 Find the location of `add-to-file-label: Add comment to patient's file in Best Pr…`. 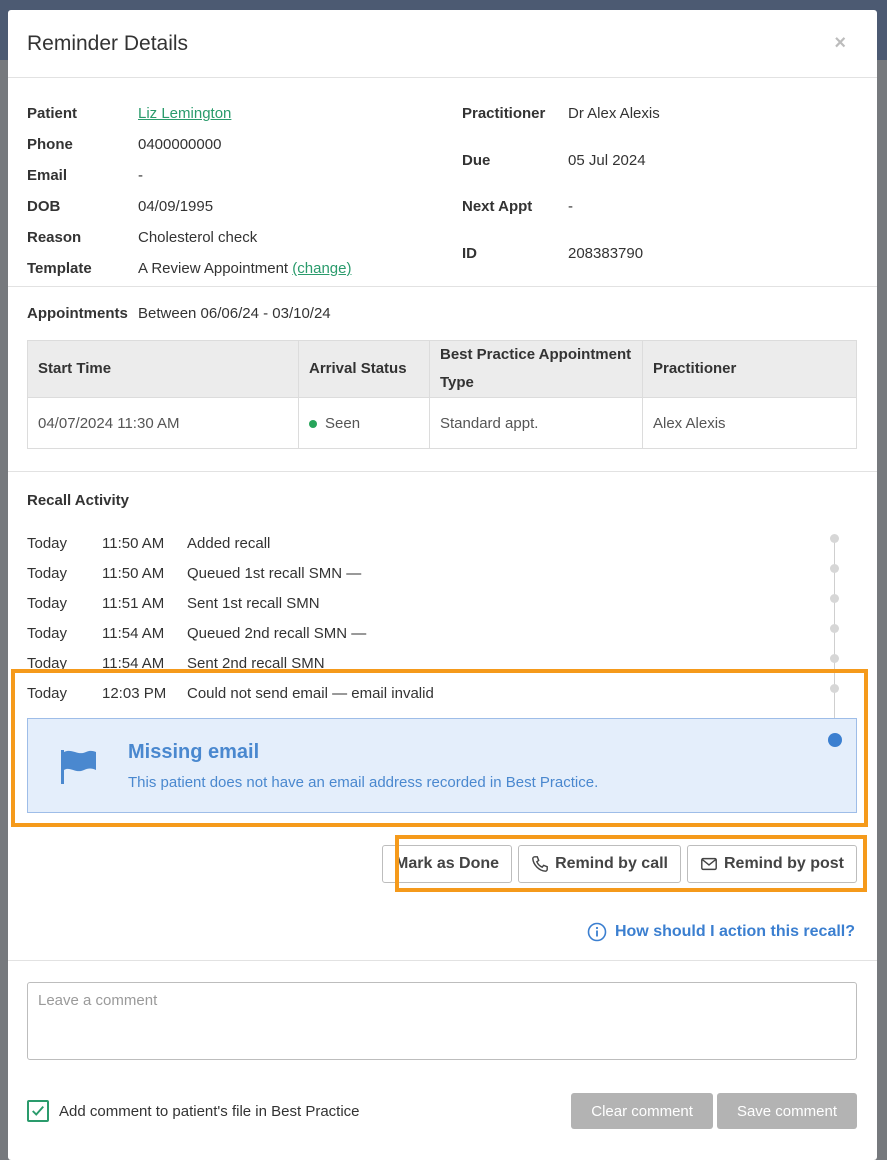

add-to-file-label: Add comment to patient's file in Best Pr… is located at coordinates (209, 1111).